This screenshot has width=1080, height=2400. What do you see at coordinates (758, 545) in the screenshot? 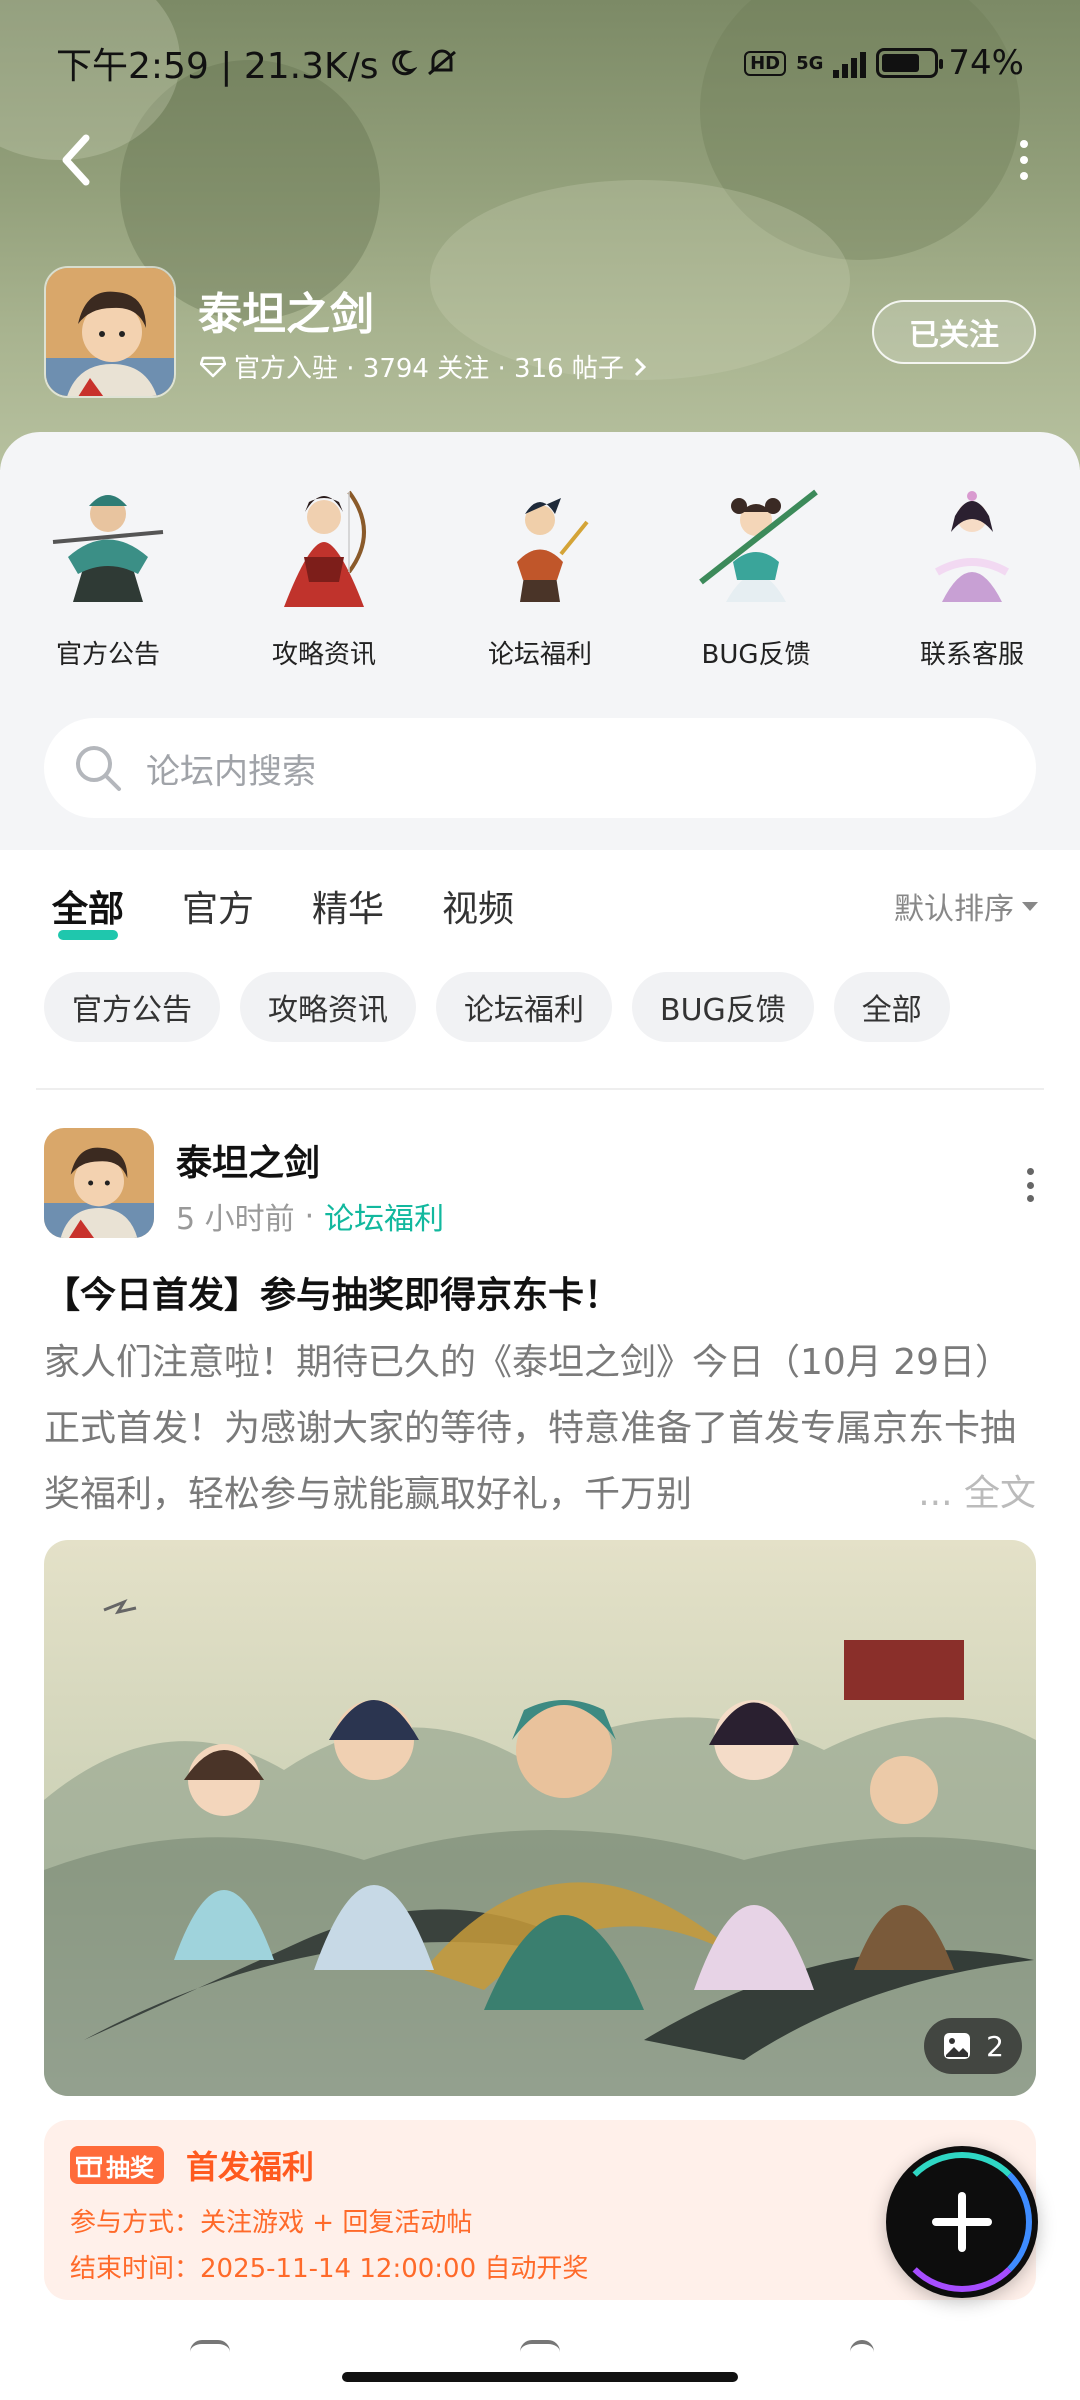
I see `spear-girl-figure-icon` at bounding box center [758, 545].